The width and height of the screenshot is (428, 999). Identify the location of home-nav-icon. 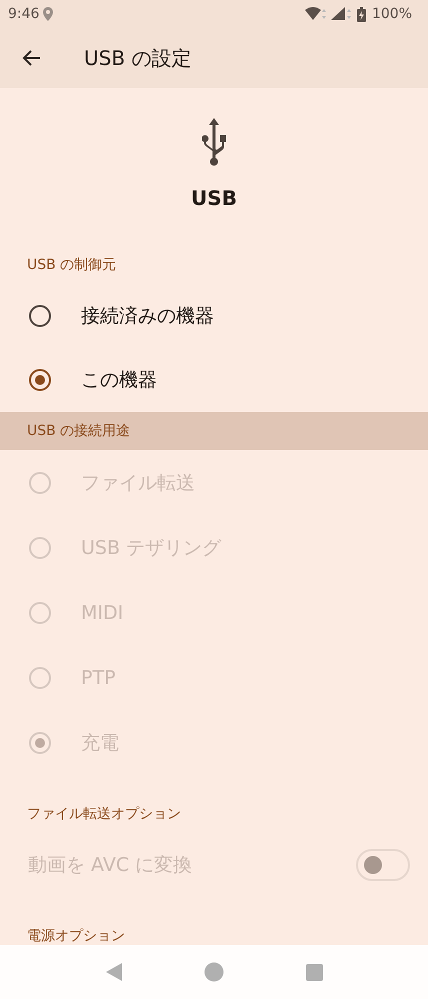
(214, 972).